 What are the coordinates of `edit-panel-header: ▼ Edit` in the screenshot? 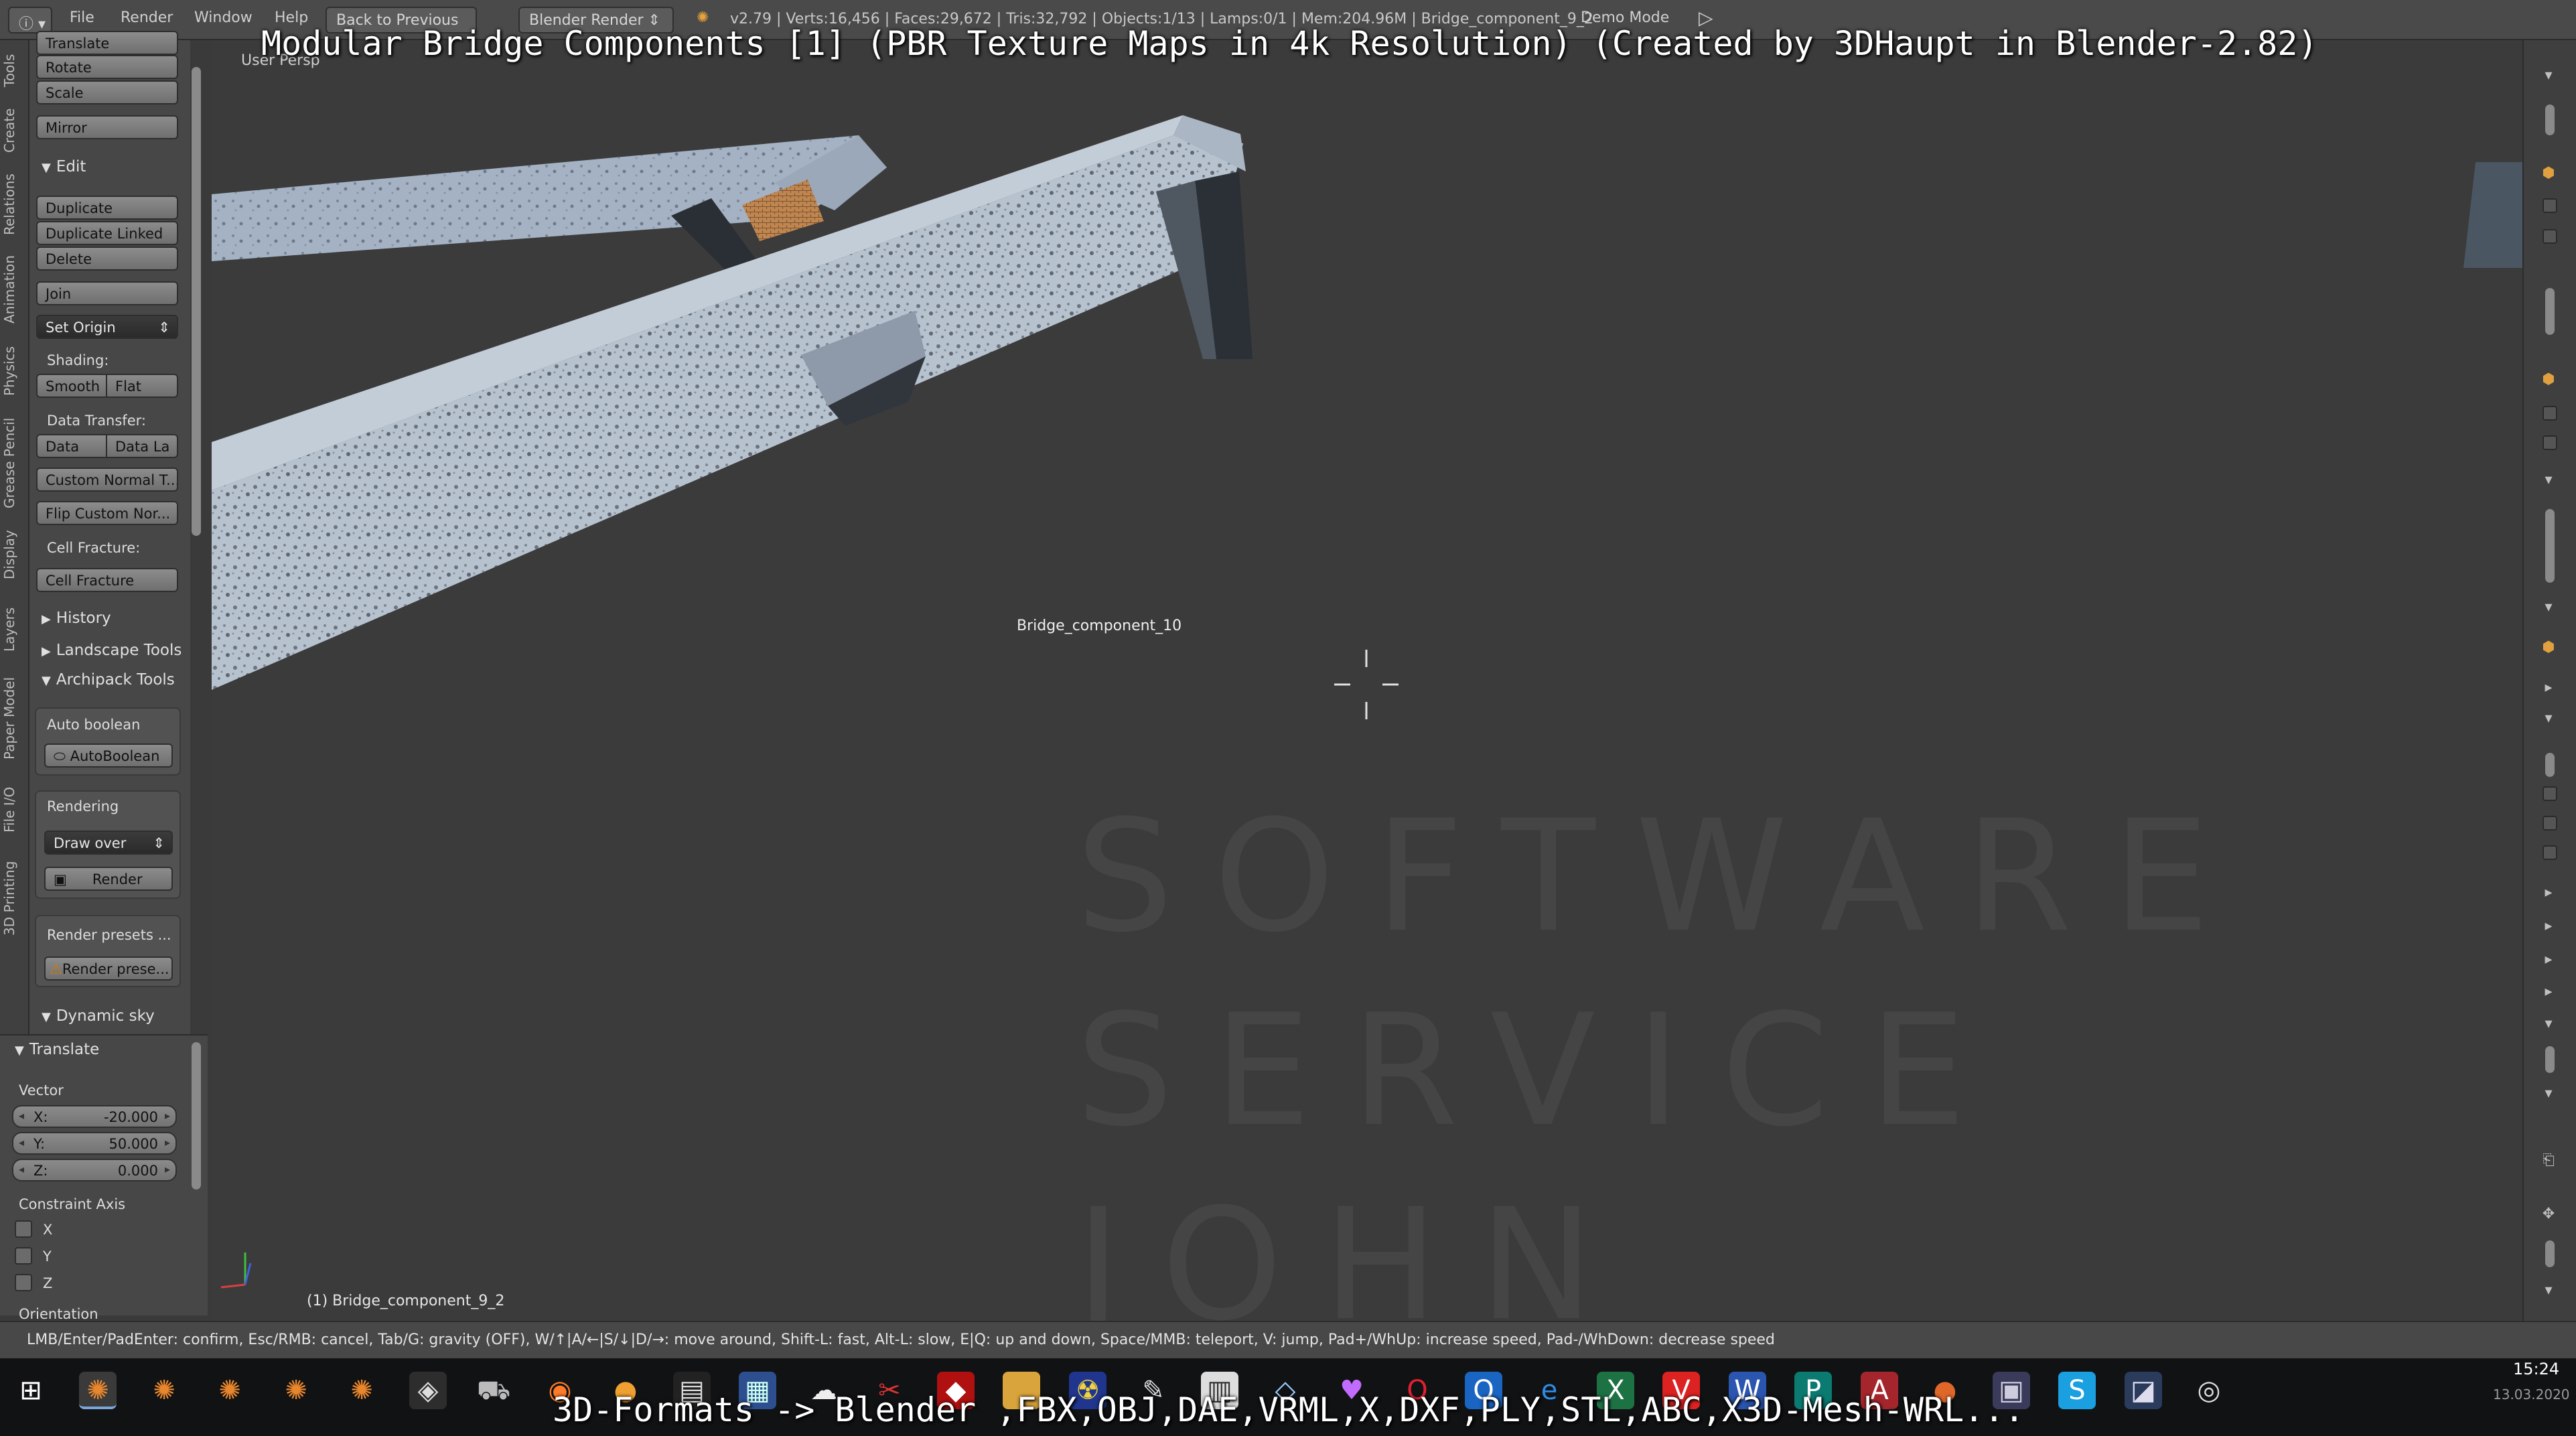 It's located at (64, 167).